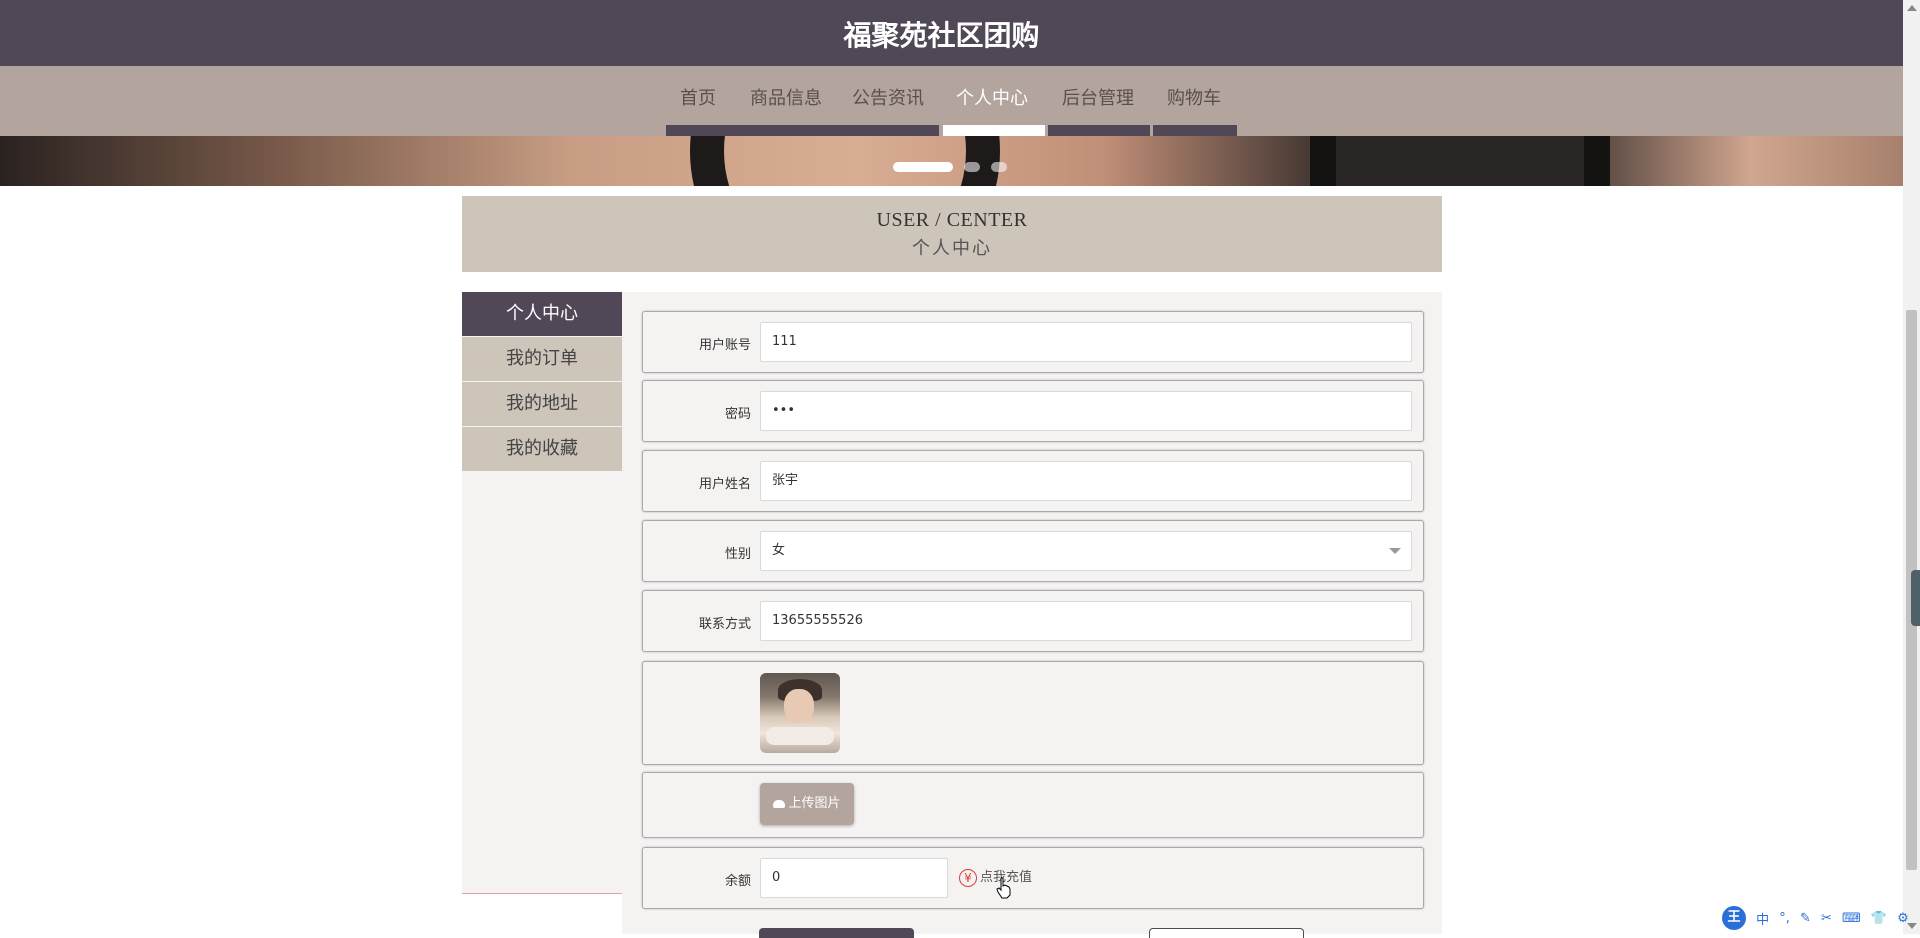 This screenshot has width=1920, height=938. I want to click on nav-underline-active, so click(994, 130).